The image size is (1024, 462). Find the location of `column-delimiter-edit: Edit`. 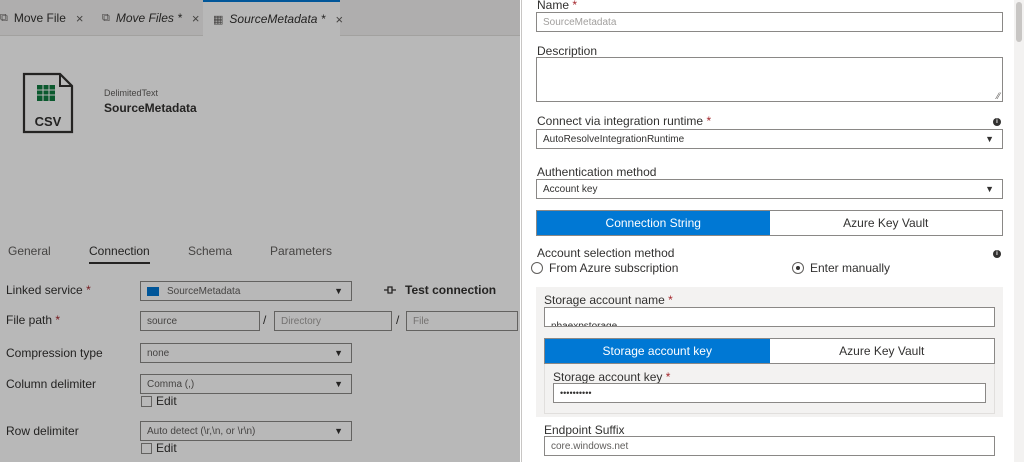

column-delimiter-edit: Edit is located at coordinates (159, 401).